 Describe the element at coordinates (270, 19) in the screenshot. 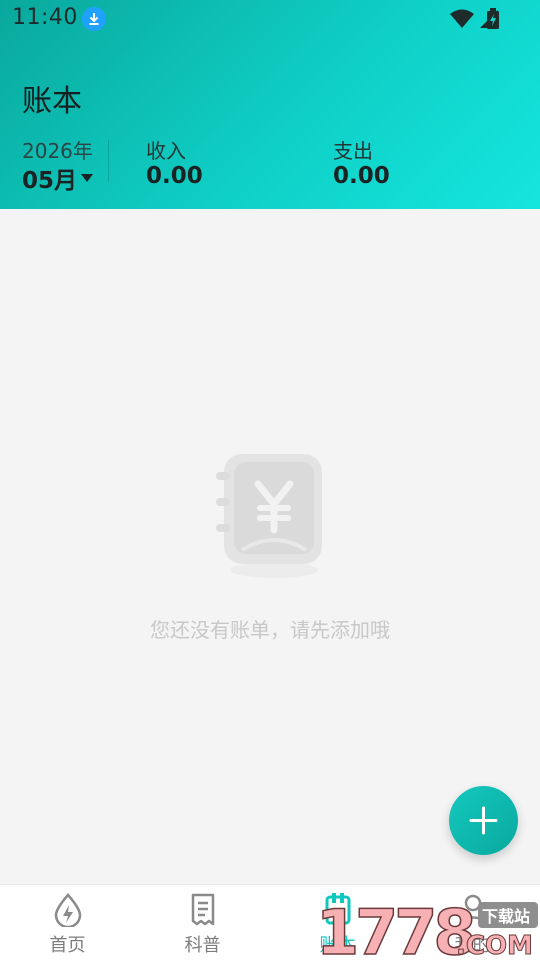

I see `status-bar: 11:40` at that location.